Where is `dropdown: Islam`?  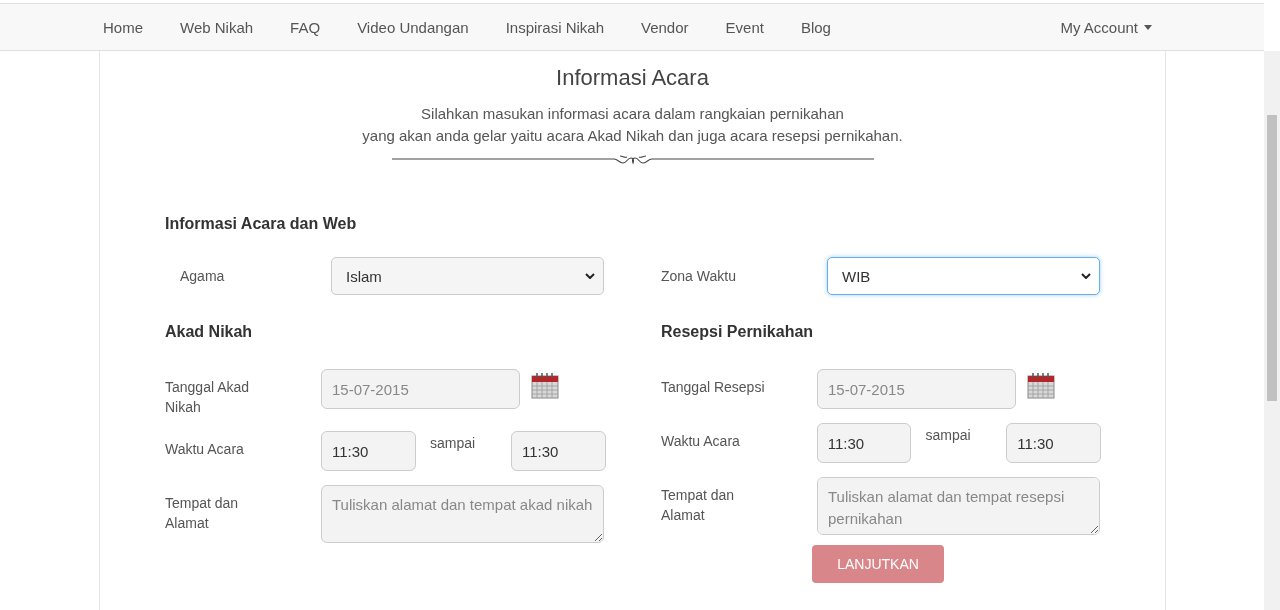
dropdown: Islam is located at coordinates (467, 276).